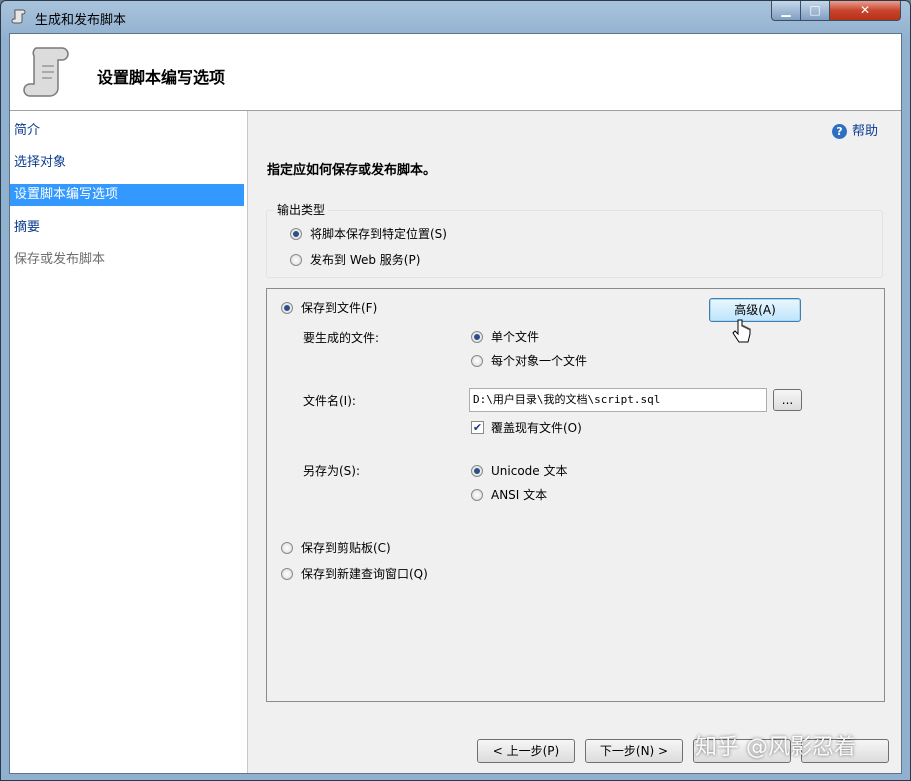 The width and height of the screenshot is (911, 781). Describe the element at coordinates (755, 310) in the screenshot. I see `advanced-button: 高级(A)` at that location.